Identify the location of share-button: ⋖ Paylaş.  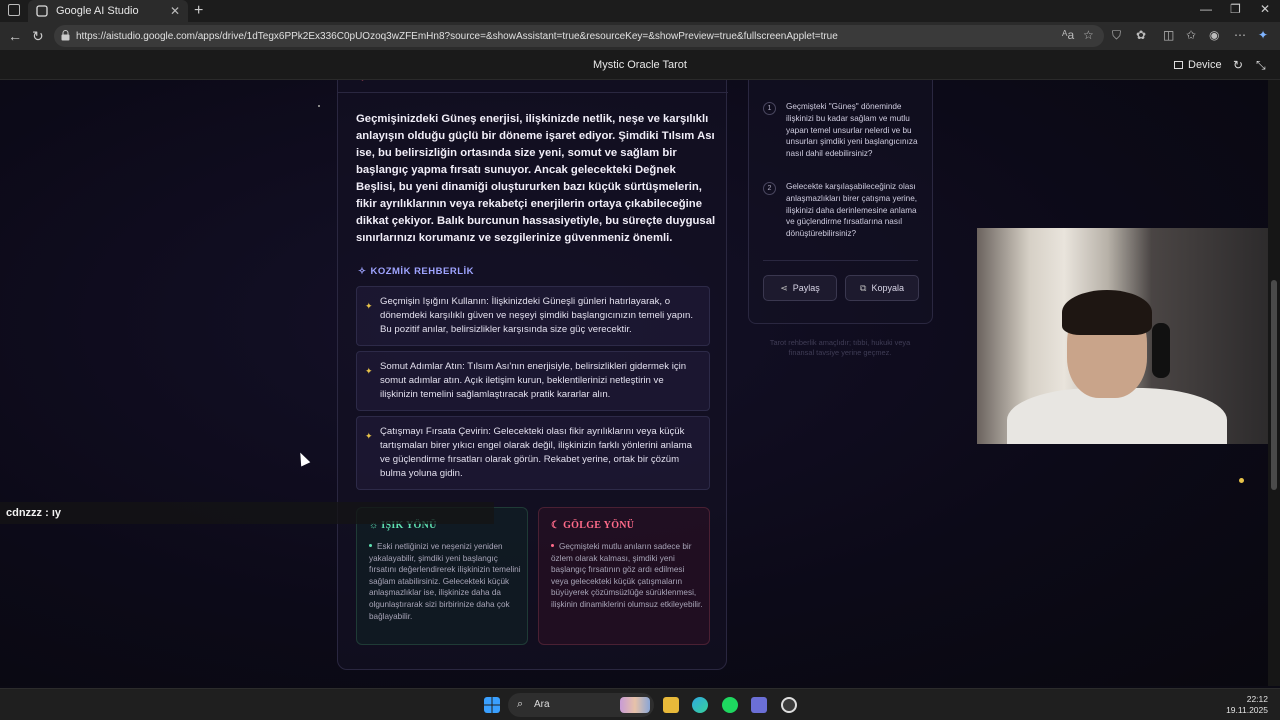
(800, 288).